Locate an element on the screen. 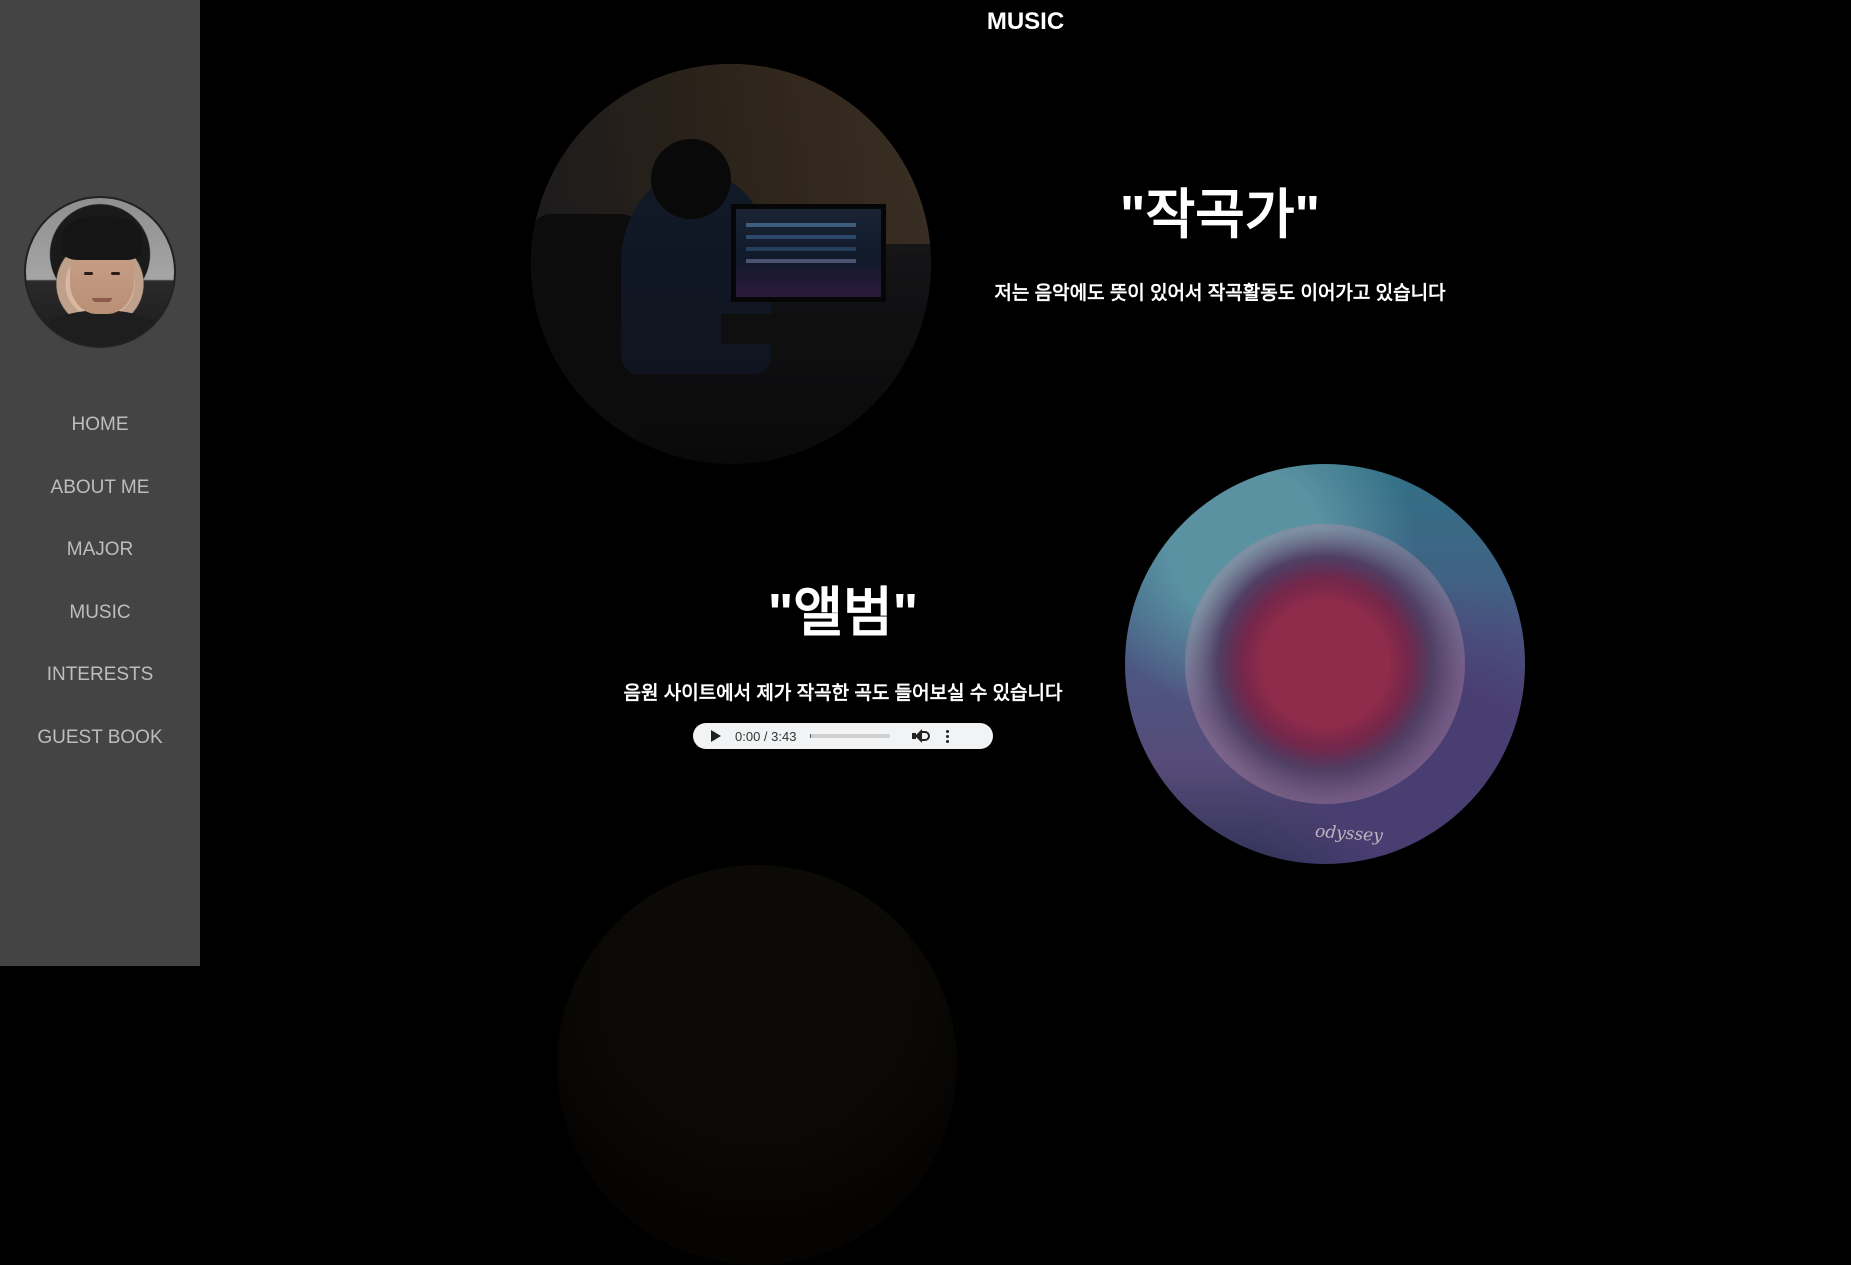 This screenshot has height=1265, width=1851. studio-photo is located at coordinates (731, 264).